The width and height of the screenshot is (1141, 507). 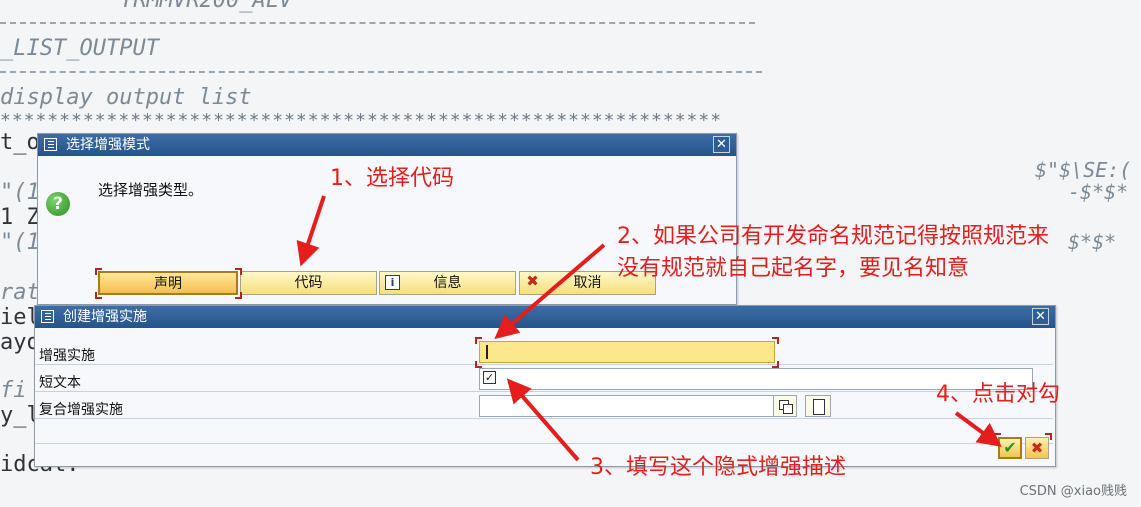 I want to click on annotation-step2-line2: 没有规范就自己起名字，要见名知意, so click(x=793, y=268).